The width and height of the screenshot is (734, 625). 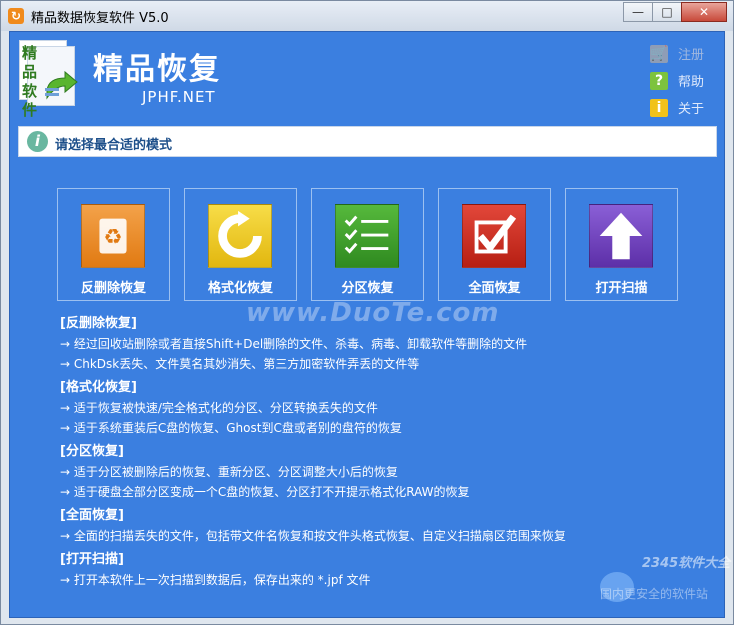 What do you see at coordinates (240, 364) in the screenshot?
I see `section-line: → ChkDsk丢失、文件莫名其妙消失、第三方加密软件弄丢的文件等` at bounding box center [240, 364].